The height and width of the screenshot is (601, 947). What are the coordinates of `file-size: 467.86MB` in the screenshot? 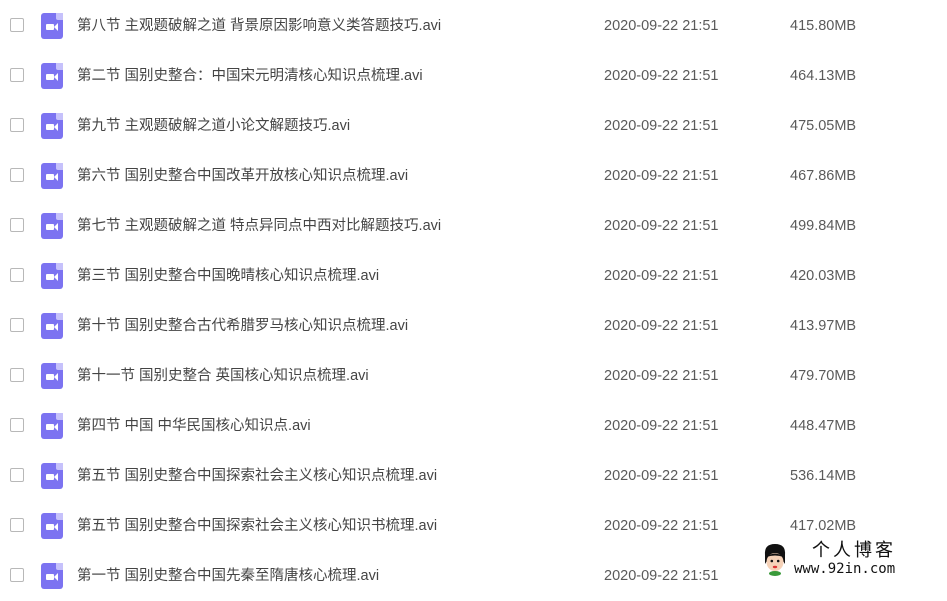 It's located at (823, 176).